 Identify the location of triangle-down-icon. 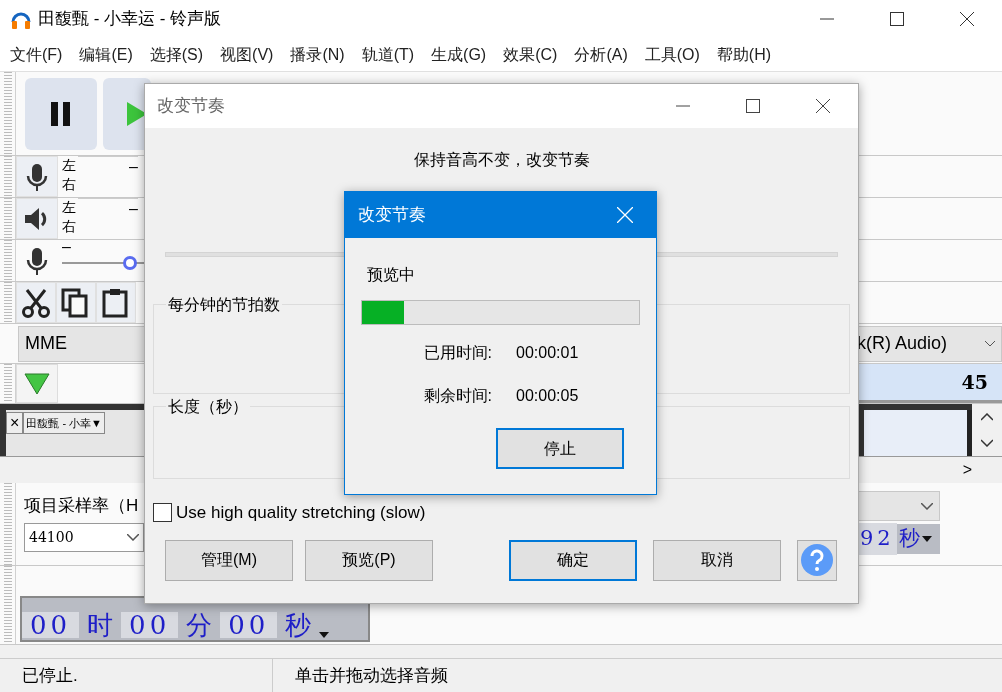
(37, 383).